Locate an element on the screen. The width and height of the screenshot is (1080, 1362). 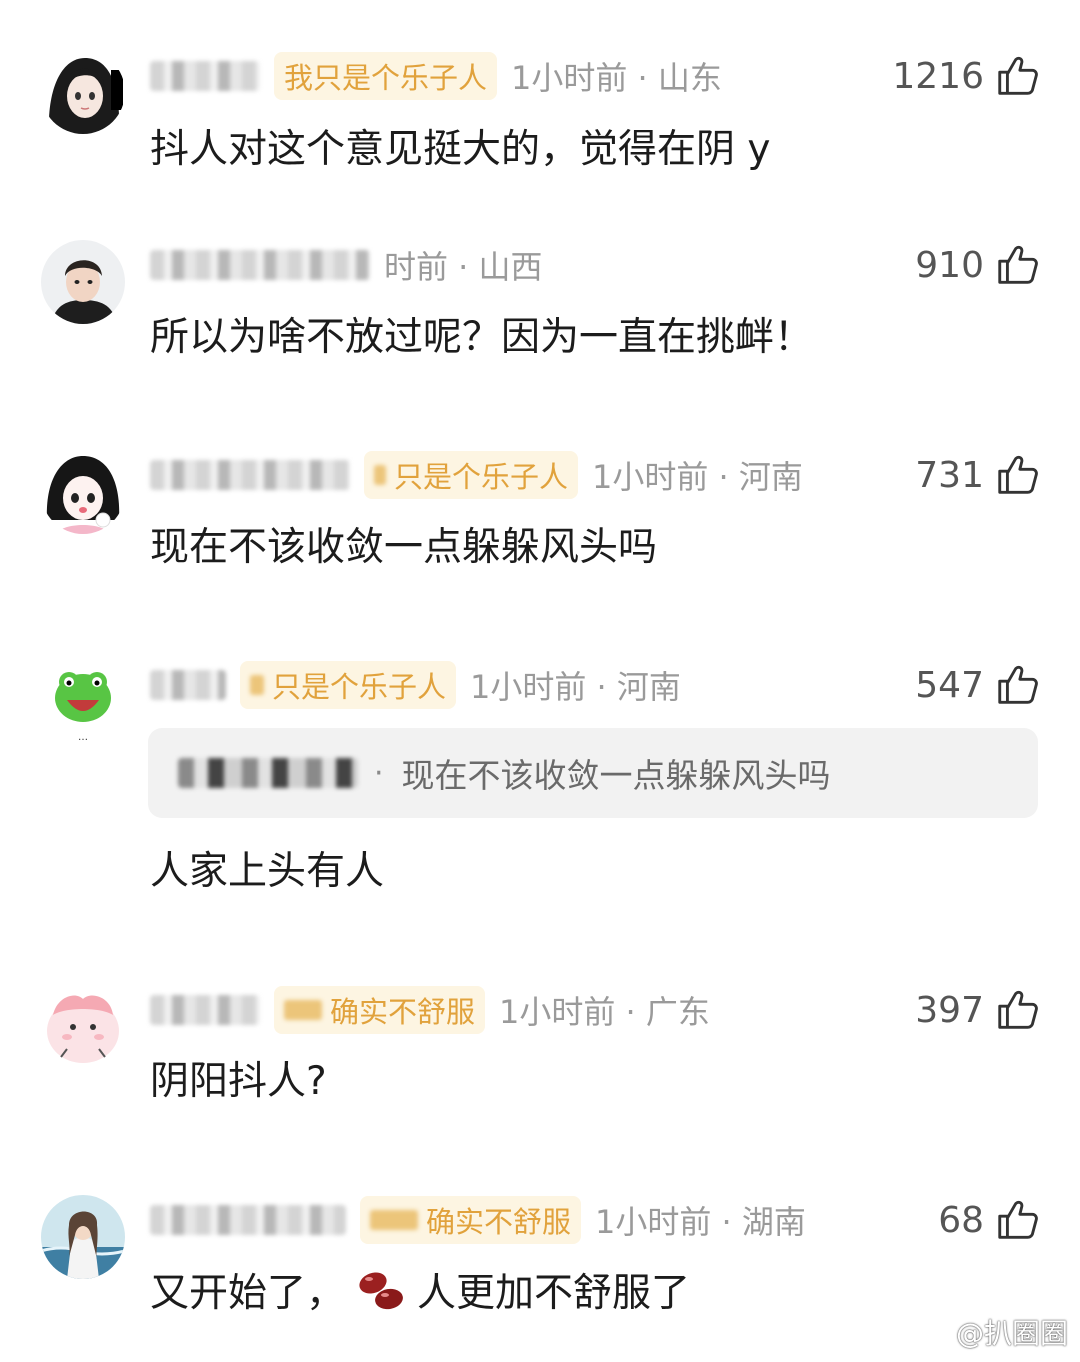
like-count: 731 is located at coordinates (949, 475).